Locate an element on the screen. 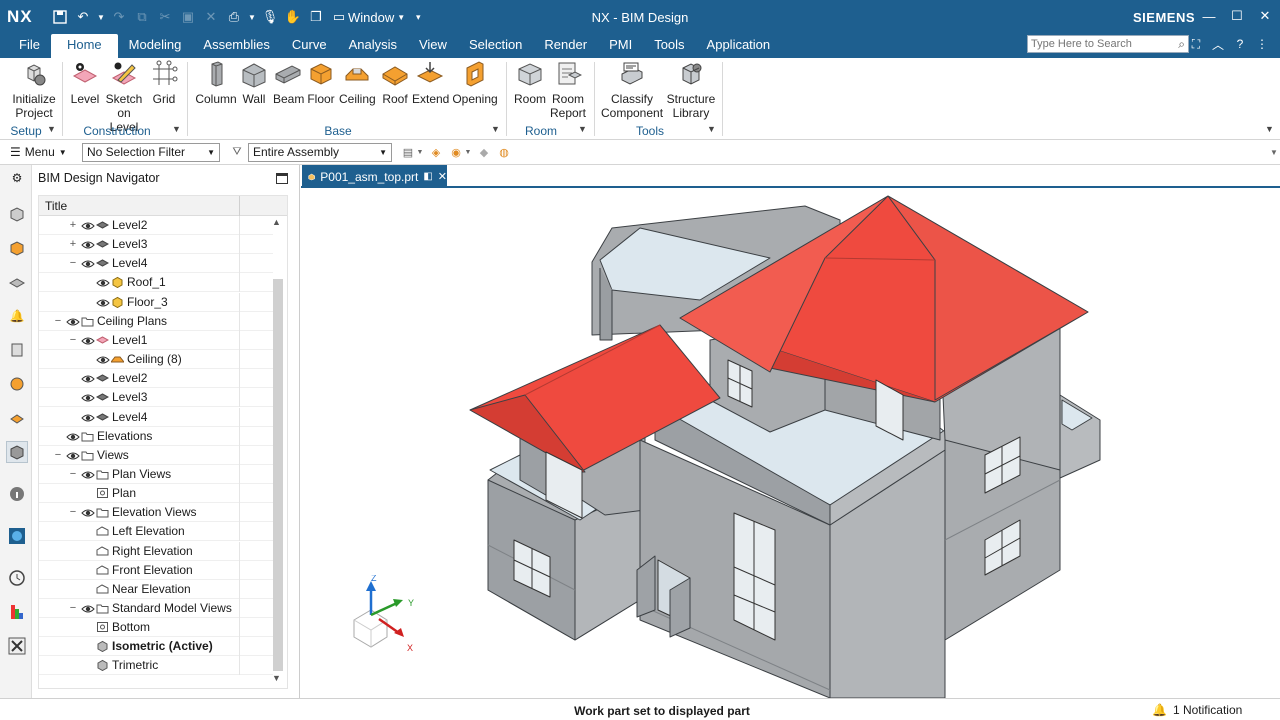  menu-button: ☰ Menu ▼ is located at coordinates (41, 152).